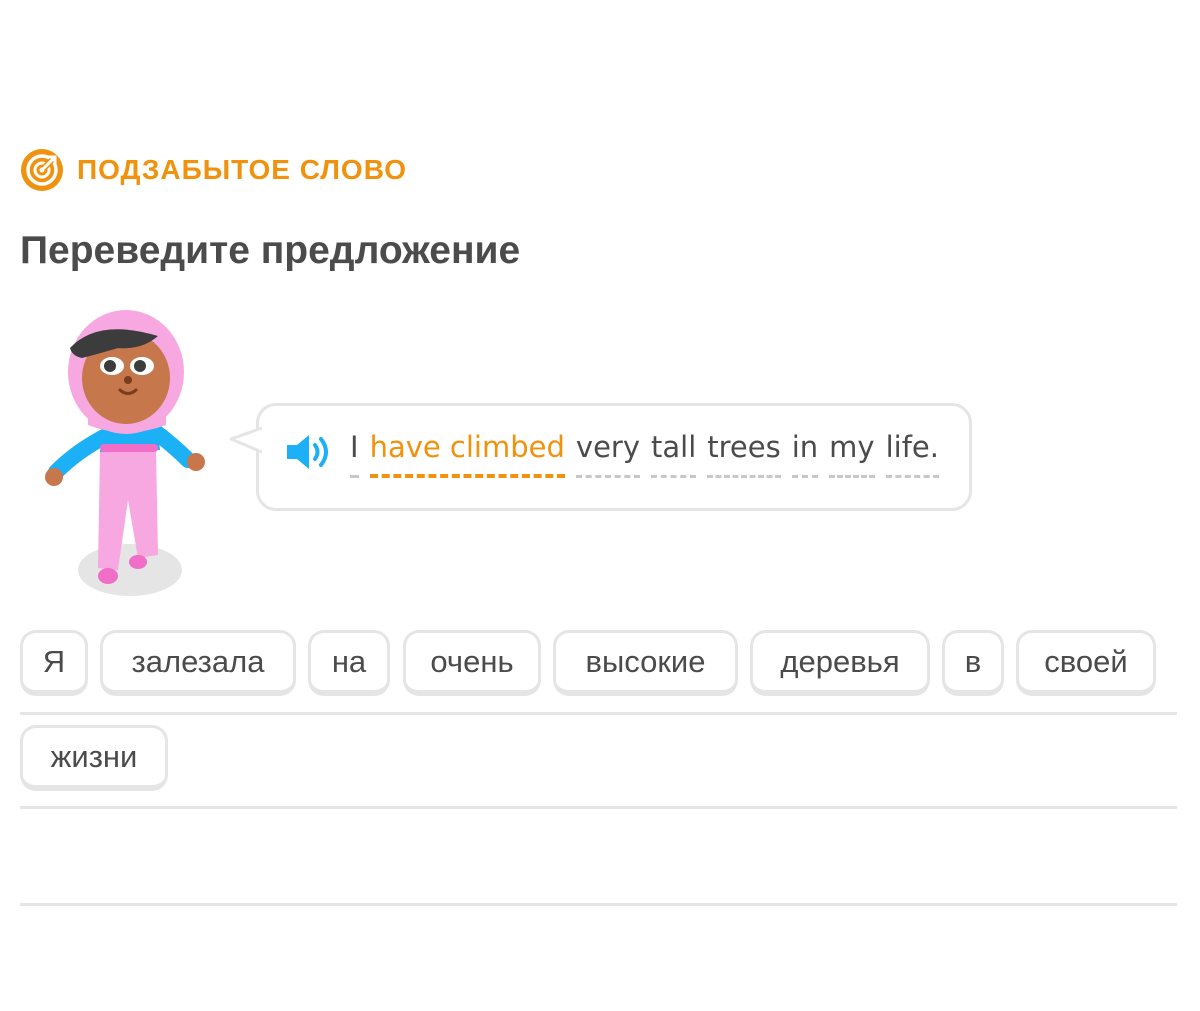 The image size is (1200, 1011). I want to click on badge-label: ПОДЗАБЫТОЕ СЛОВО, so click(242, 169).